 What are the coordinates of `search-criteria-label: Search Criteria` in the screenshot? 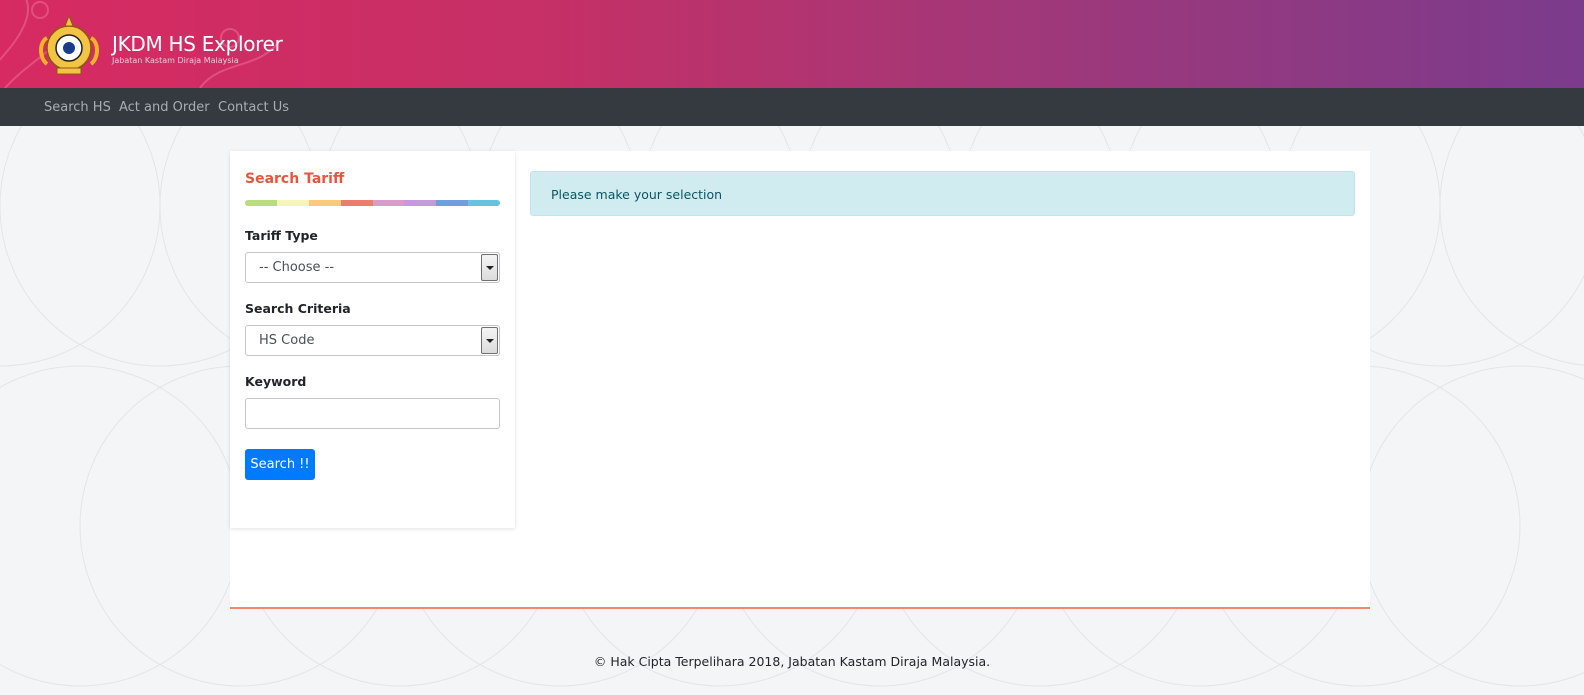 It's located at (298, 308).